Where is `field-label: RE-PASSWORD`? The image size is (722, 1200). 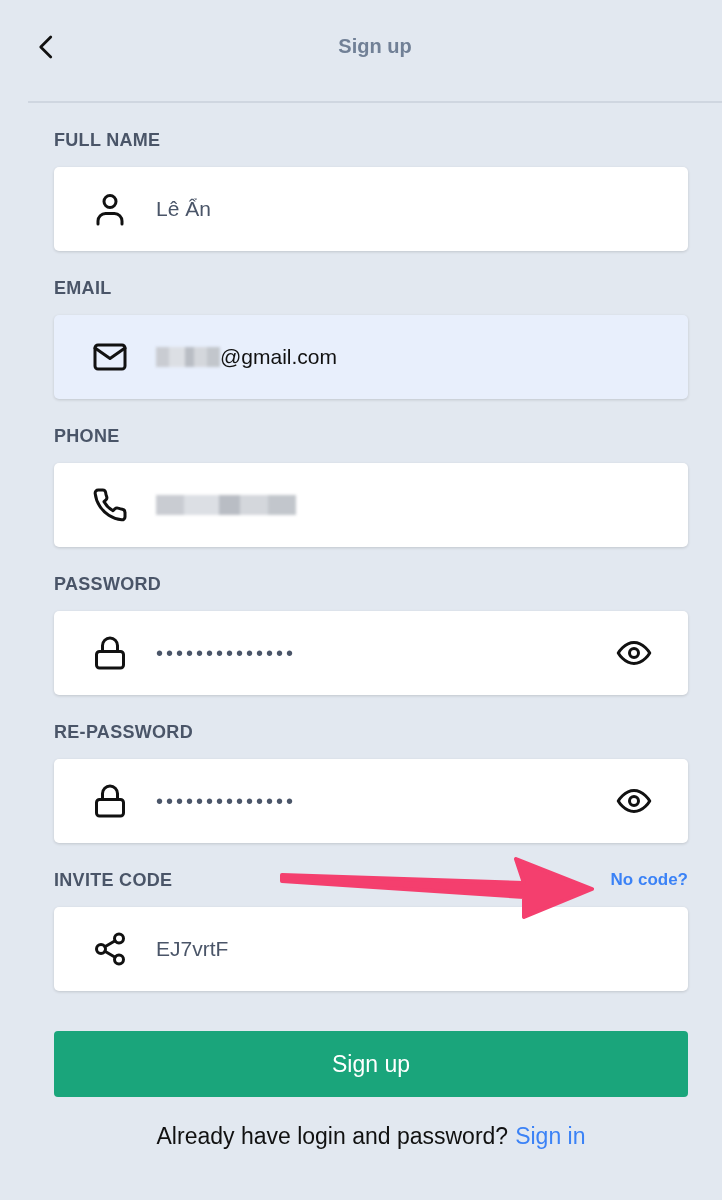 field-label: RE-PASSWORD is located at coordinates (123, 732).